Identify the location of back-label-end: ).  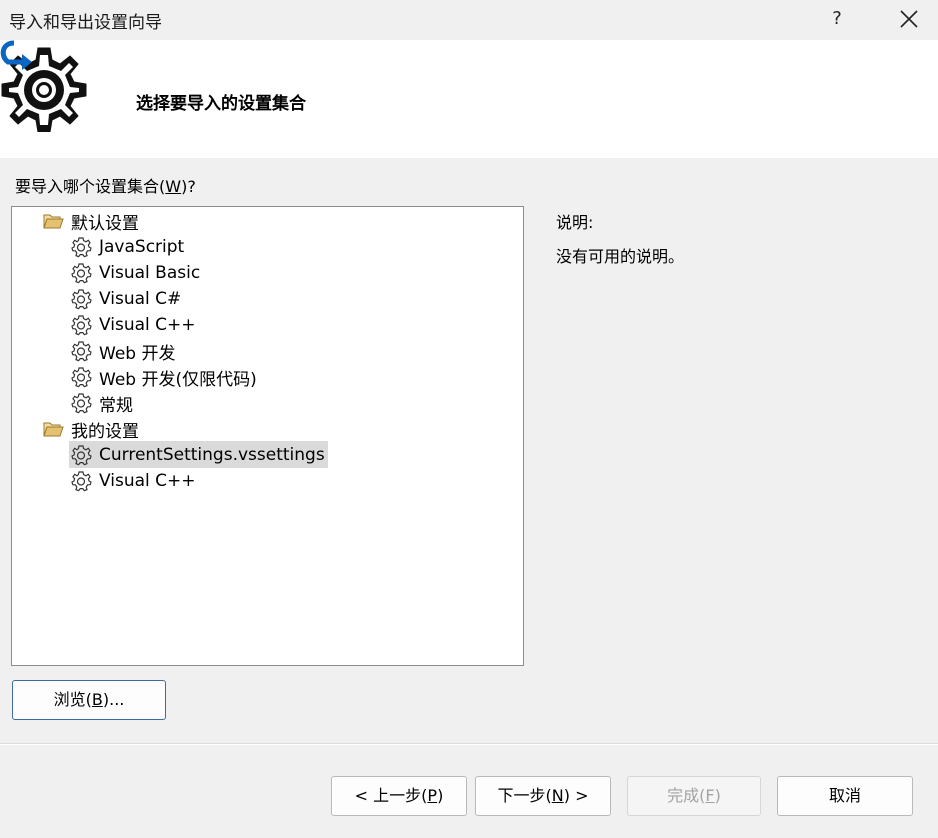
(440, 795).